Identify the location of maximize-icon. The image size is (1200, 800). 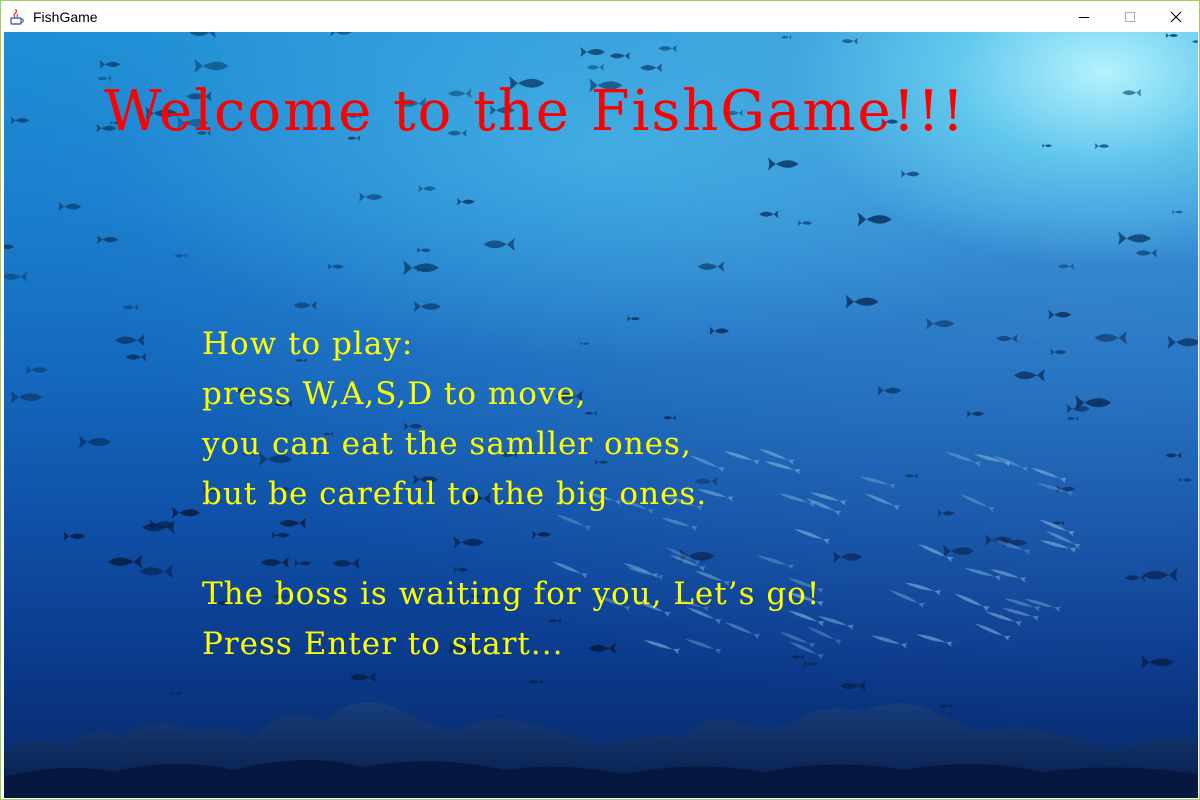
(1130, 16).